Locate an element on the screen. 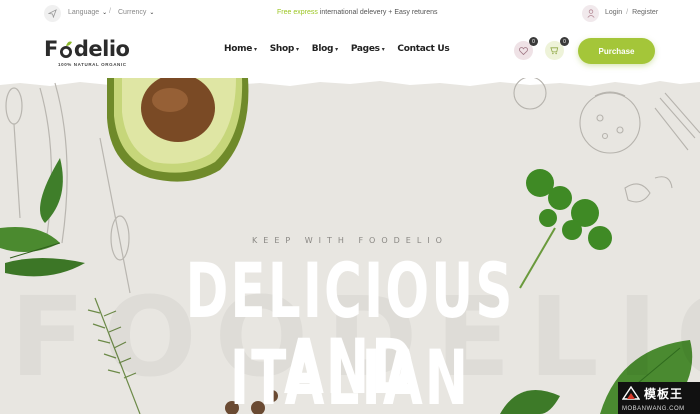 The height and width of the screenshot is (414, 700). leaf-icon is located at coordinates (66, 49).